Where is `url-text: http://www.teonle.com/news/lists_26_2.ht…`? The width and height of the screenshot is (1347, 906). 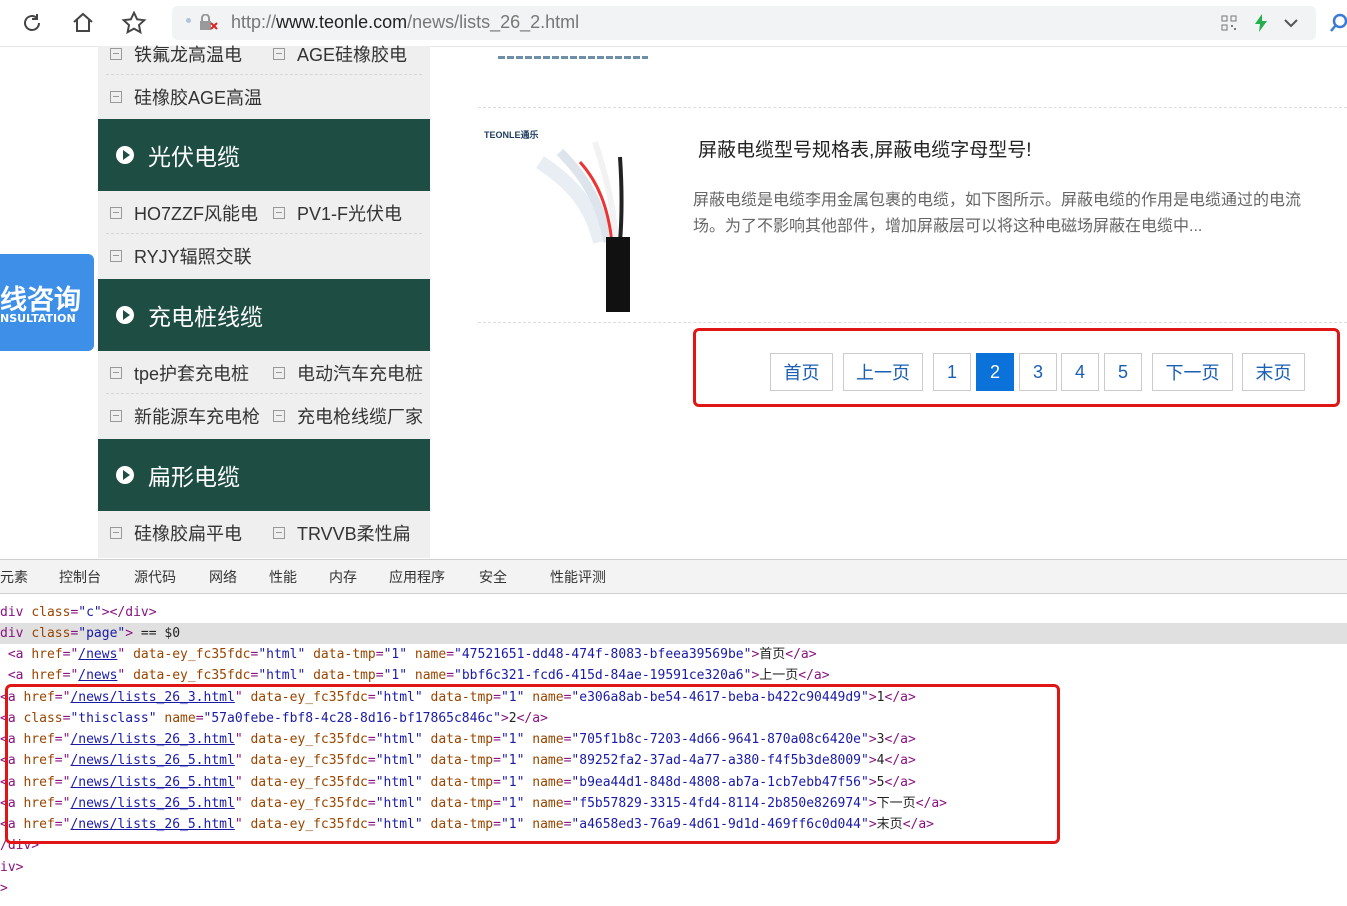
url-text: http://www.teonle.com/news/lists_26_2.ht… is located at coordinates (405, 22).